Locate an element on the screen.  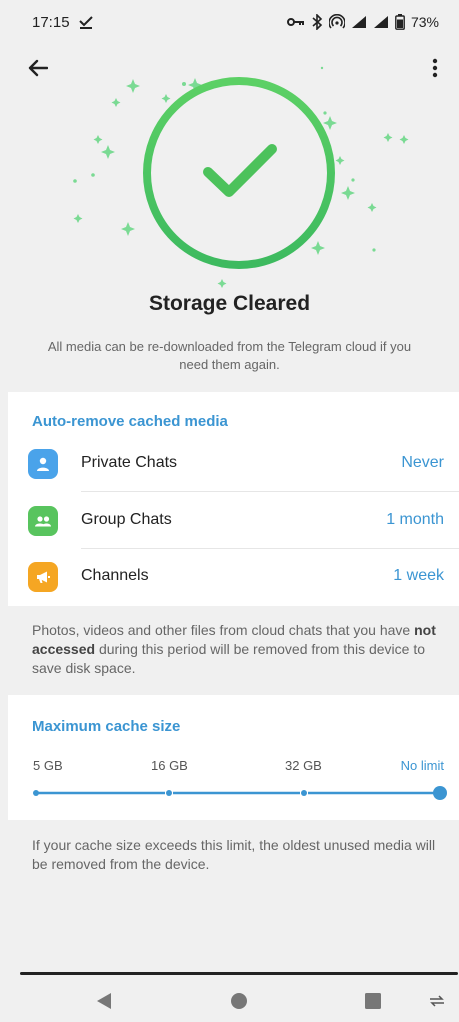
slider-thumb is located at coordinates (440, 793).